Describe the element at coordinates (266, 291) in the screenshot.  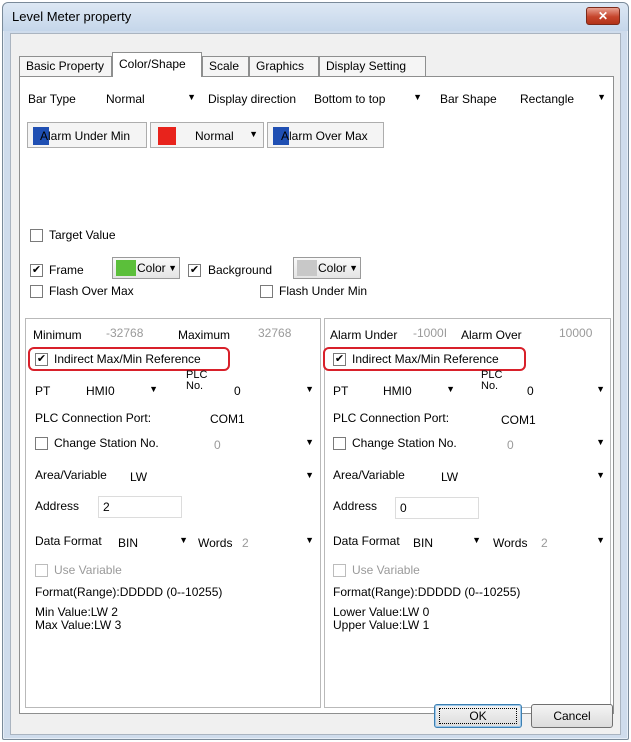
I see `flash-under-min-checkbox` at that location.